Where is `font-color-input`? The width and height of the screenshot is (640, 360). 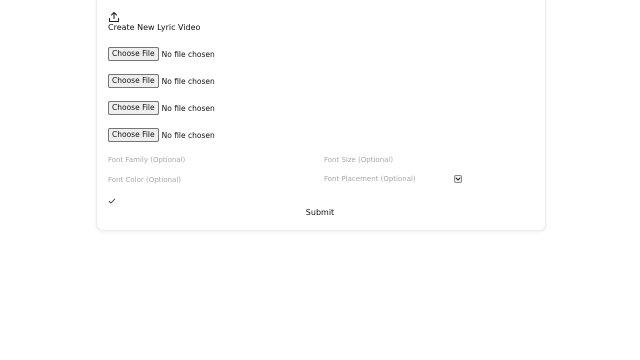
font-color-input is located at coordinates (208, 180).